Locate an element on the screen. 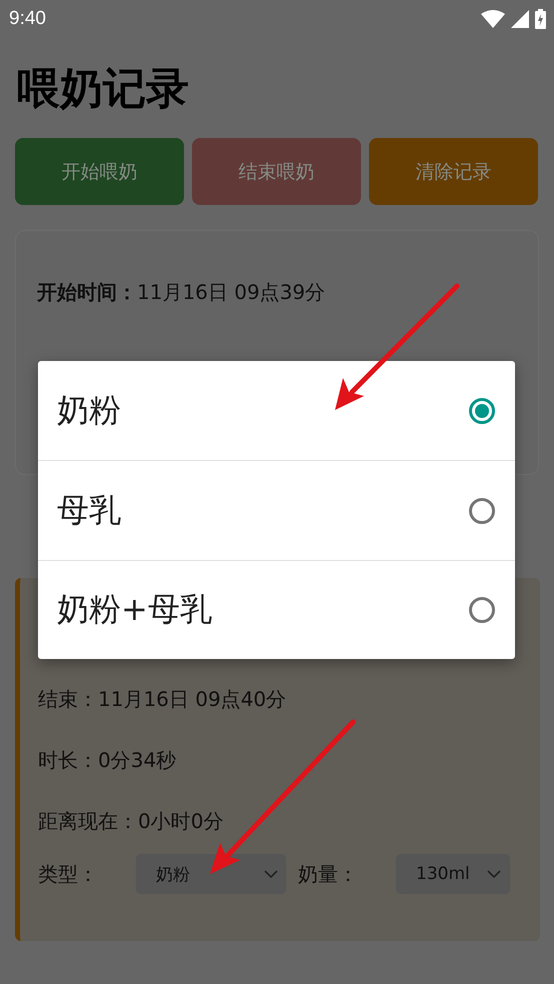  time-since-text: 距离现在：0小时0分 is located at coordinates (131, 821).